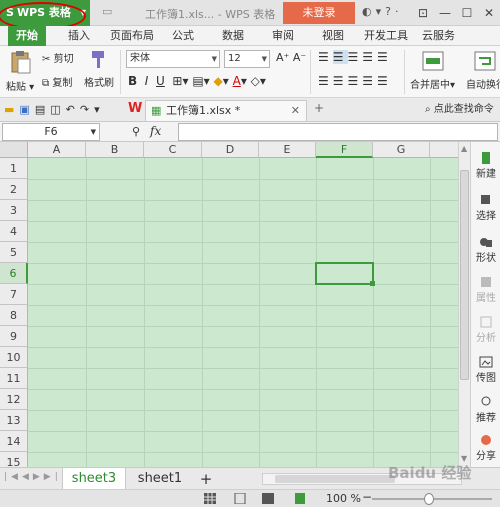 This screenshot has width=500, height=507. I want to click on column-header: C, so click(173, 150).